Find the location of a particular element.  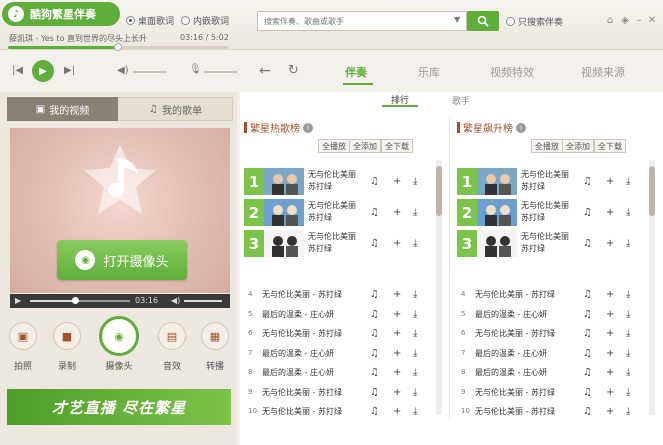

previous-icon: |◀ is located at coordinates (17, 70).